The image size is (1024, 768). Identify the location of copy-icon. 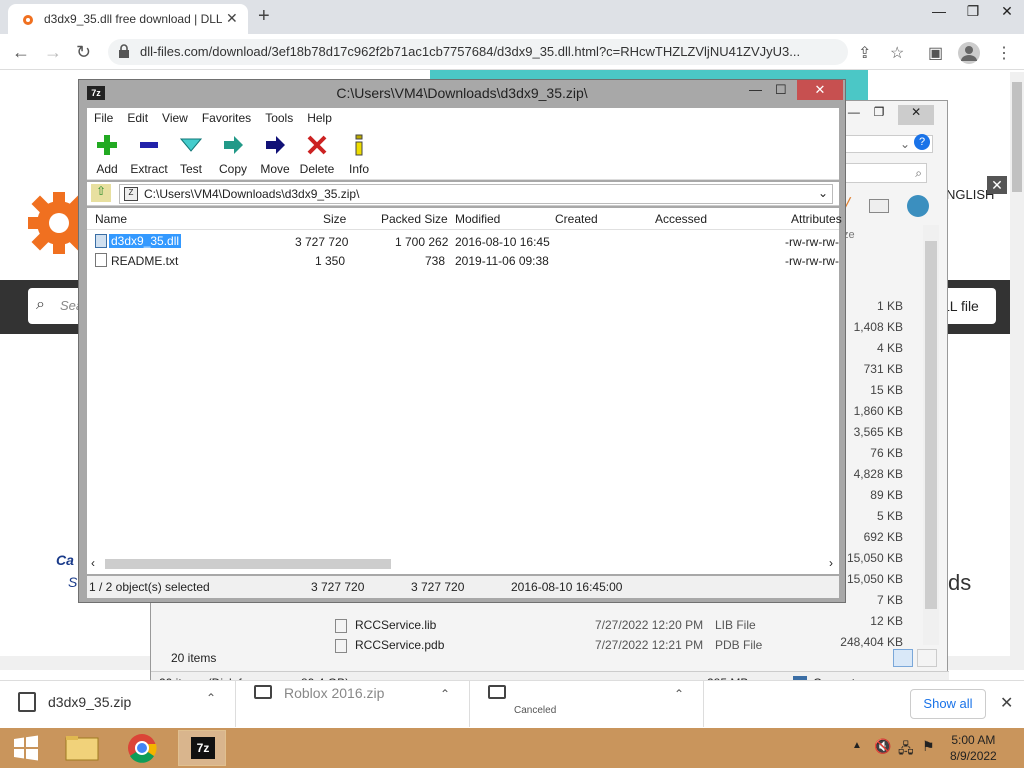
(233, 145).